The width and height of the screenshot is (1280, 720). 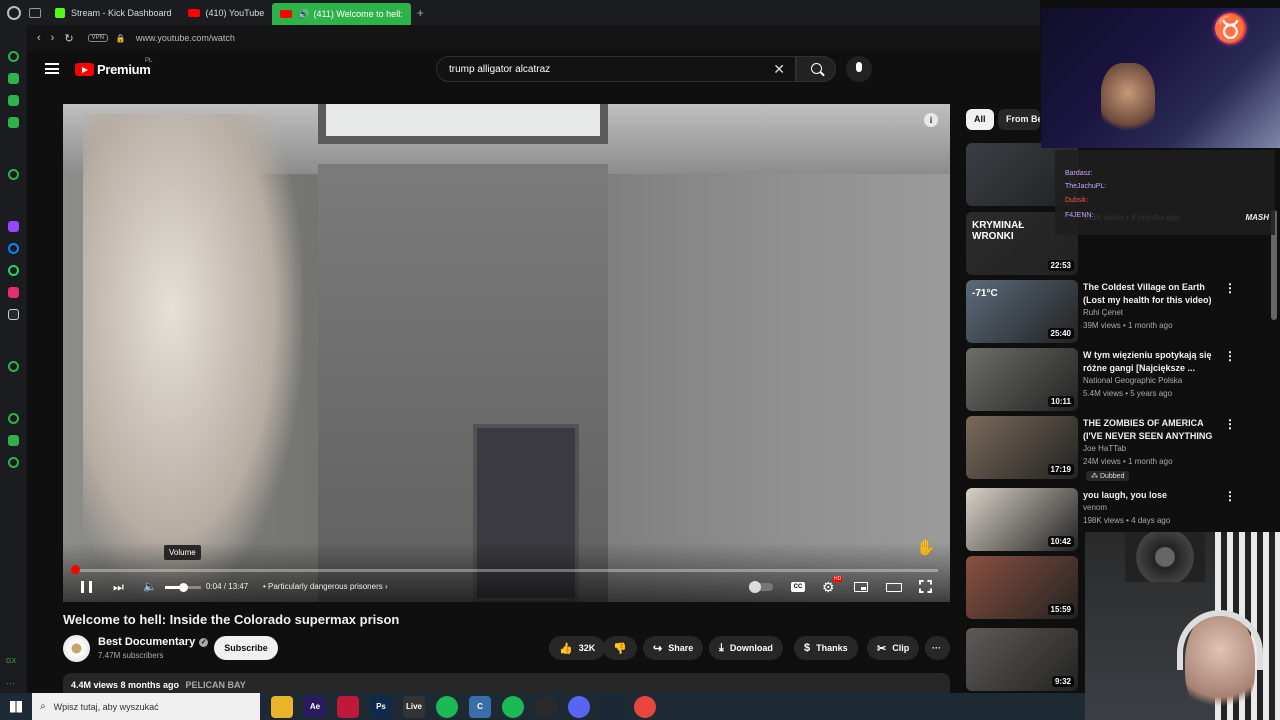 What do you see at coordinates (39, 38) in the screenshot?
I see `back-icon: ‹` at bounding box center [39, 38].